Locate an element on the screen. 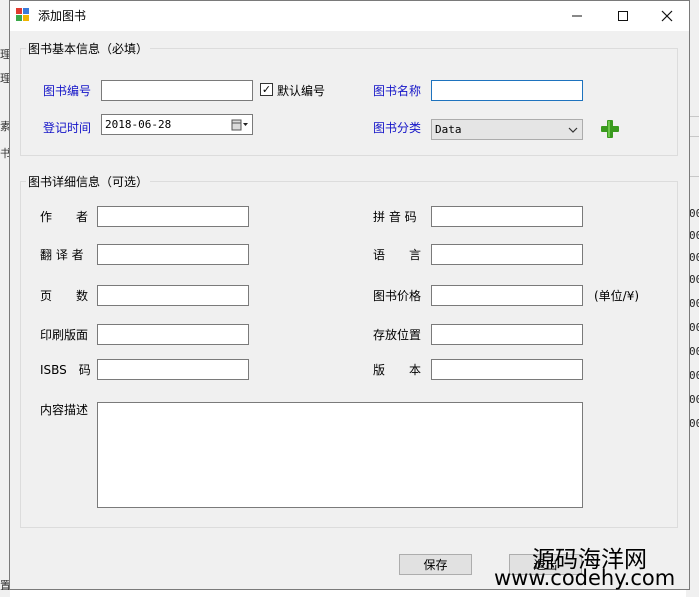  window-title: 添加图书 is located at coordinates (62, 16).